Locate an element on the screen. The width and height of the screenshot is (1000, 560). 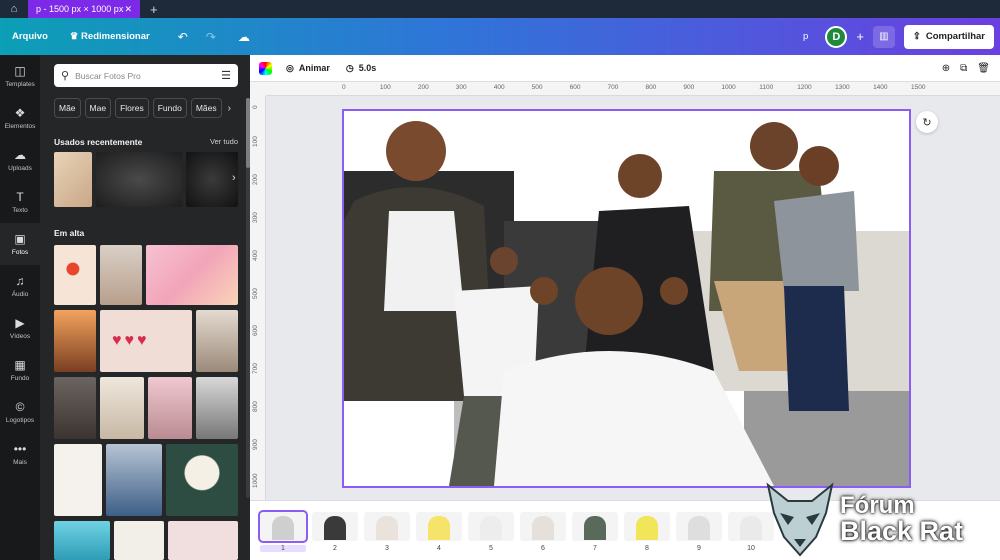
ruler-tick-label: 1200 is located at coordinates (804, 87).